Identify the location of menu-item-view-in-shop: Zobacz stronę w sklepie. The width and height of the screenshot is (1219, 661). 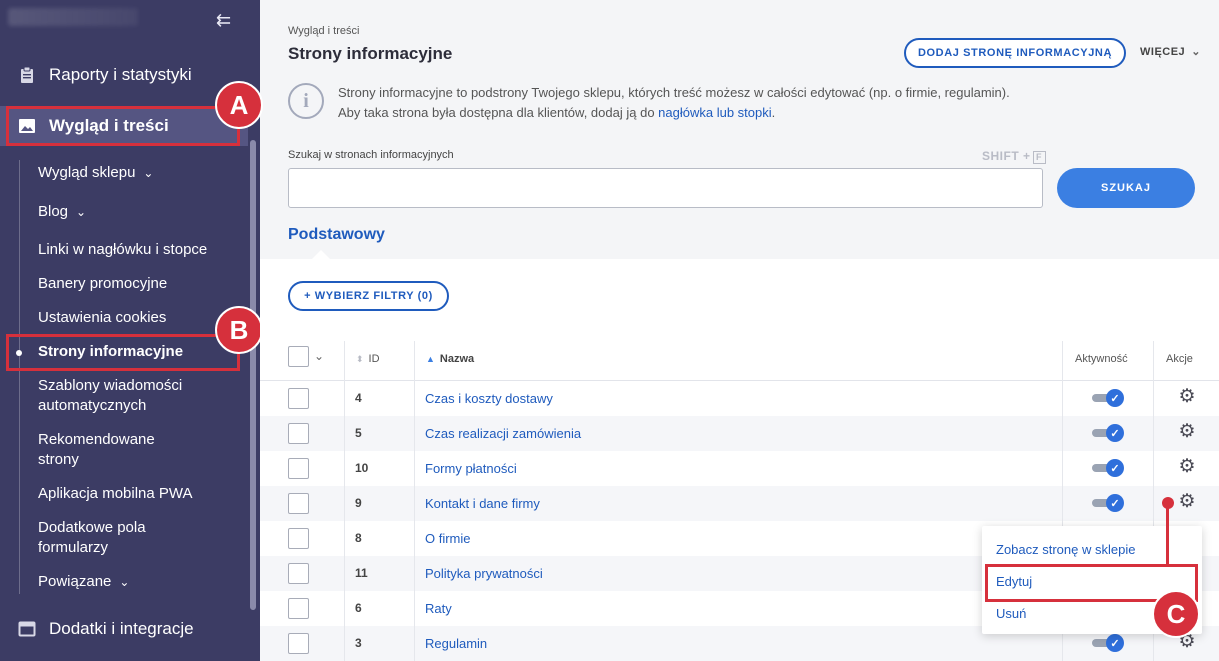
(1065, 549).